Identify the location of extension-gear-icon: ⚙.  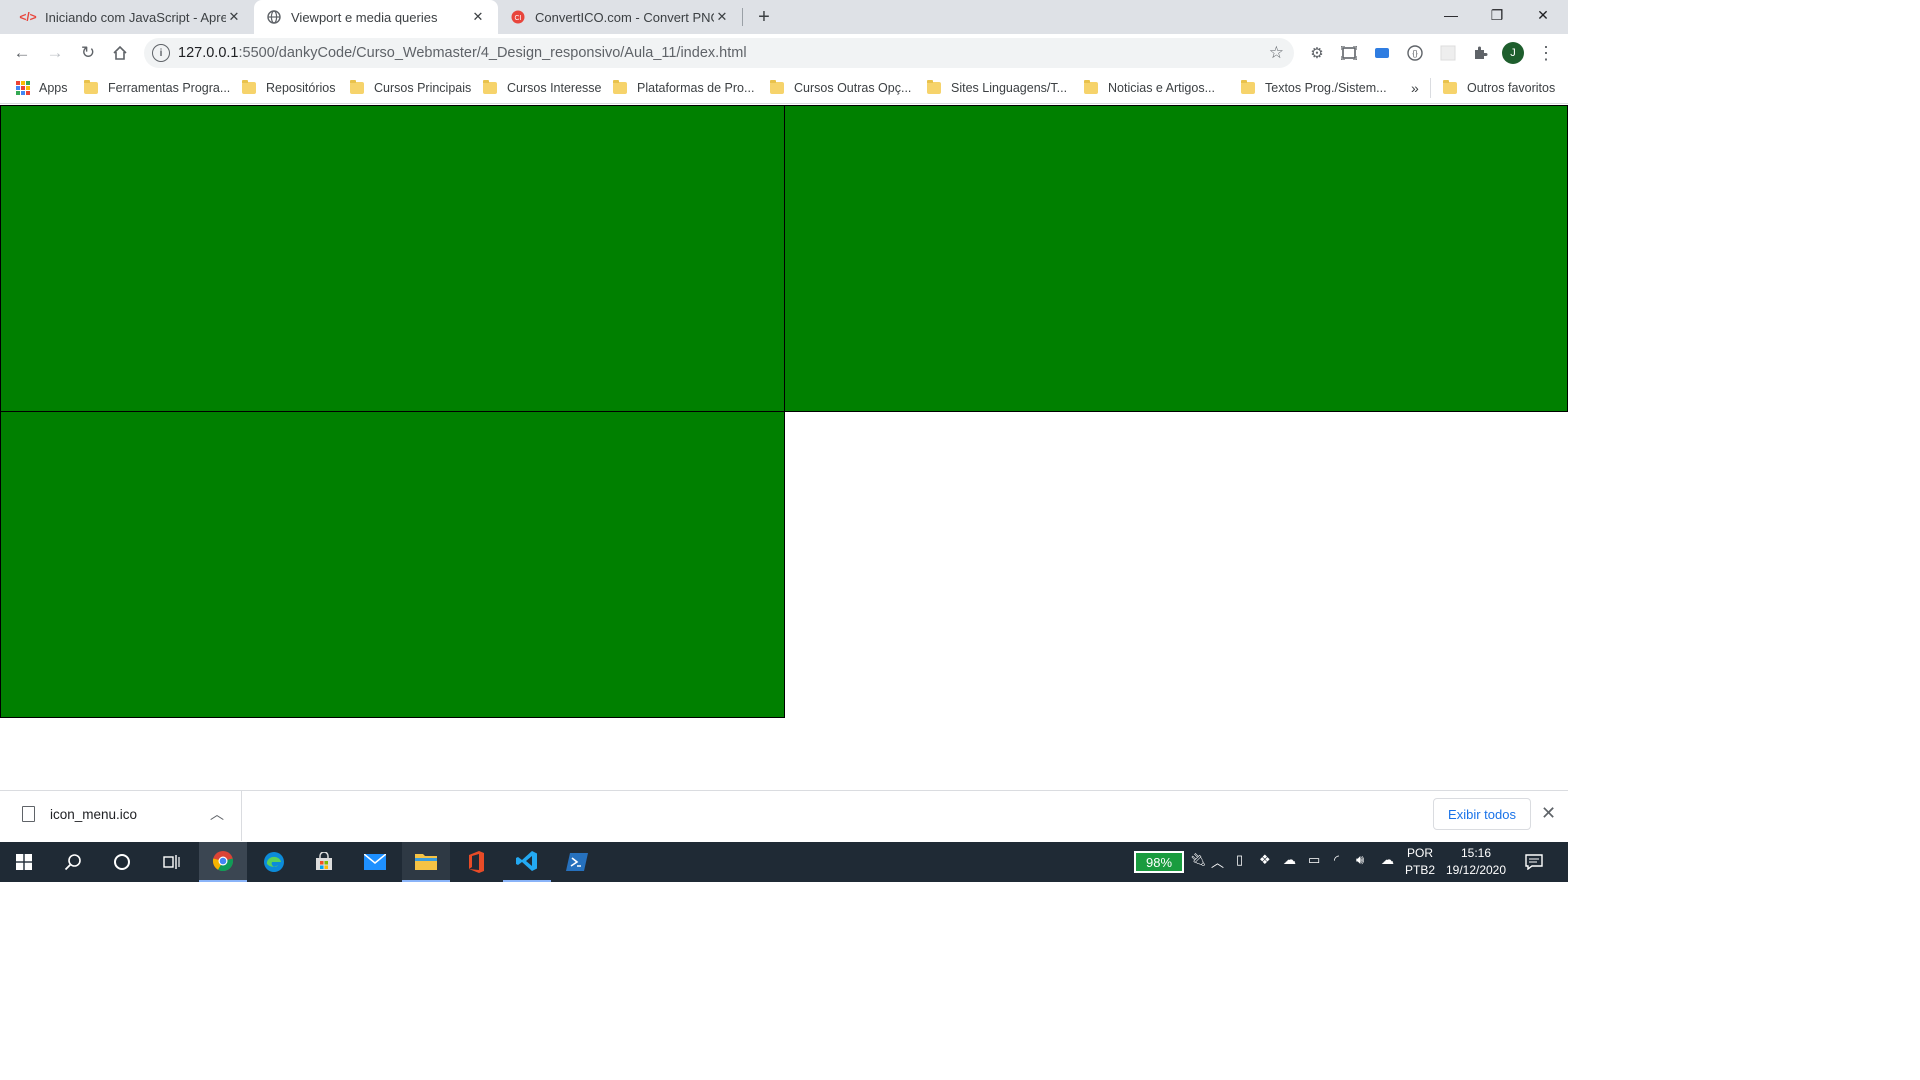
(1317, 53).